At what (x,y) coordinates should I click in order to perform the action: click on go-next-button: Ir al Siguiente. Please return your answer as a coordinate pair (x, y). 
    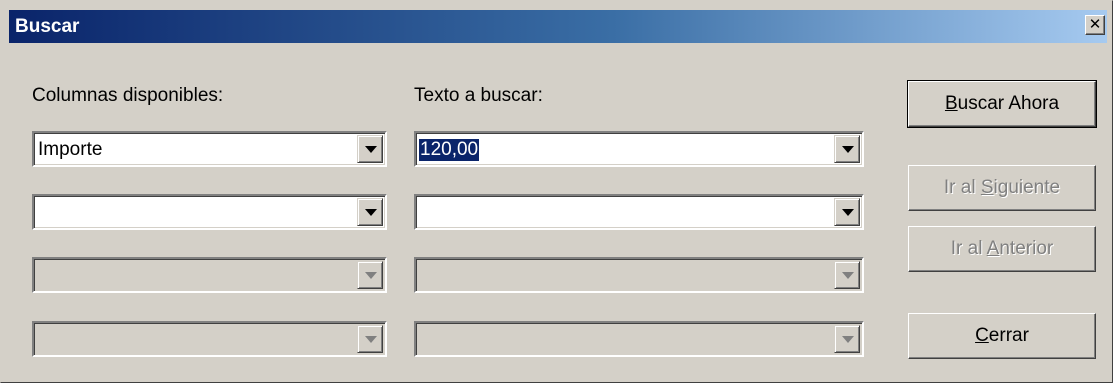
    Looking at the image, I should click on (1002, 188).